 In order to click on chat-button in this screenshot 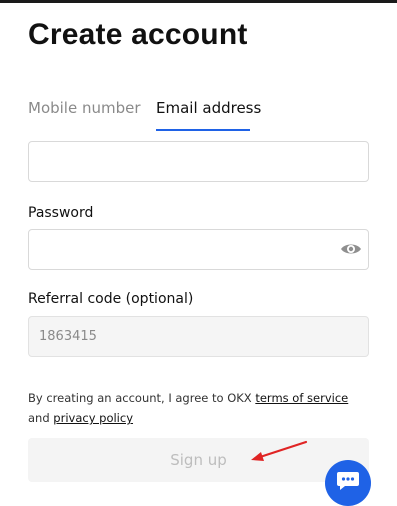, I will do `click(348, 483)`.